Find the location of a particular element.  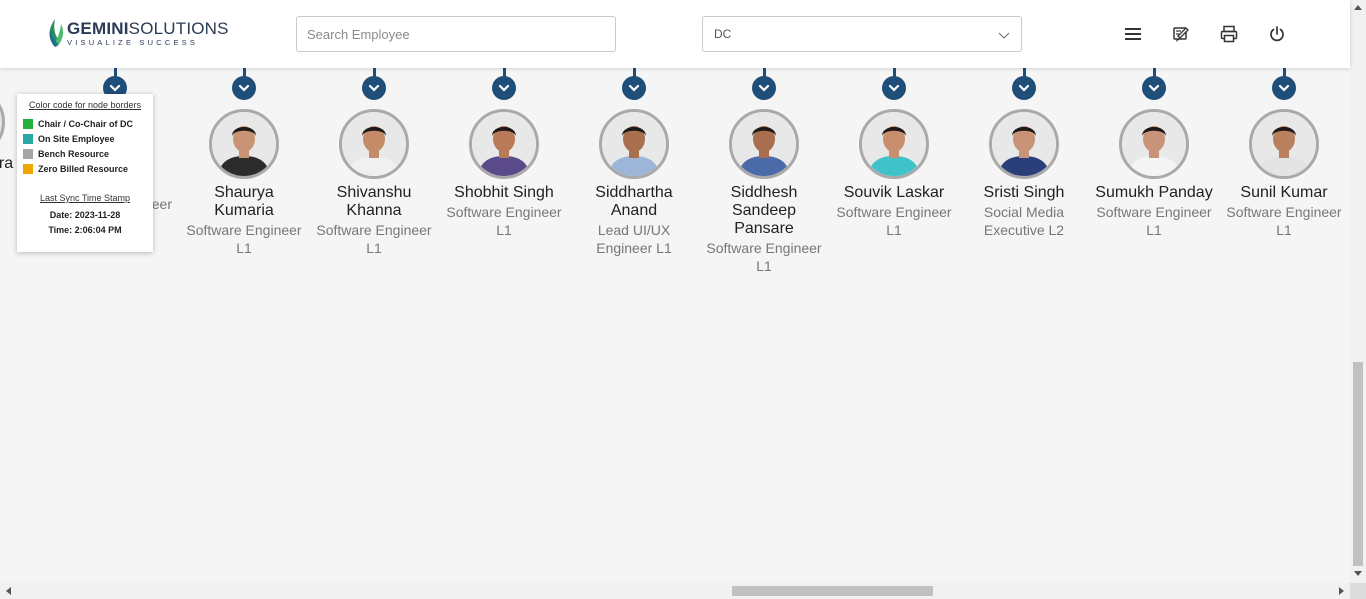

employee-node: Sristi Singh Social Media Executive L2 is located at coordinates (1024, 153).